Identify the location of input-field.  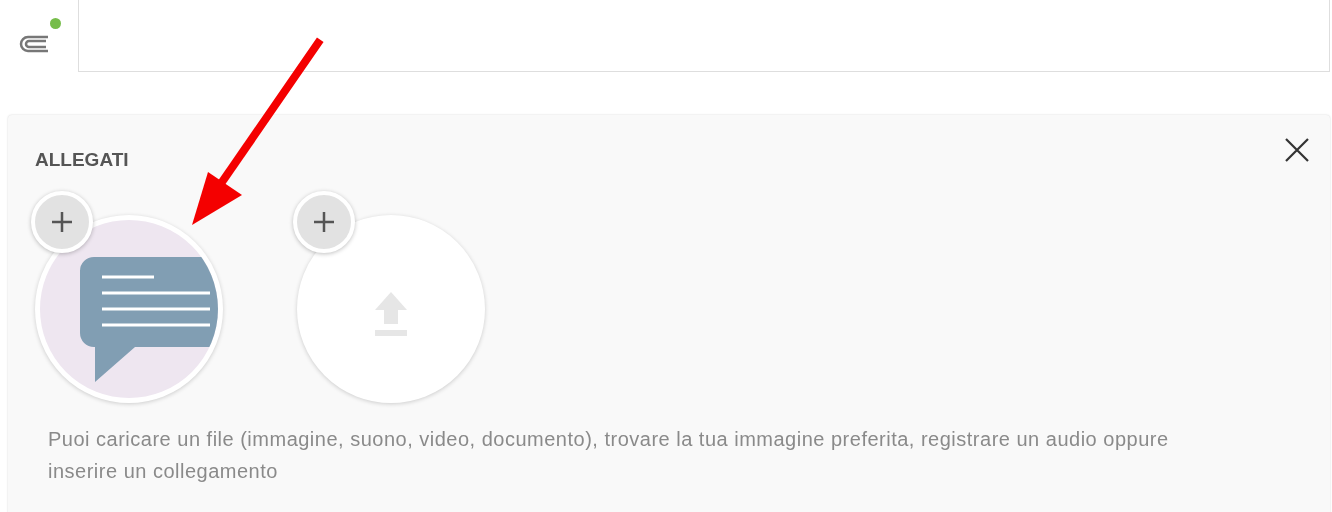
(704, 36).